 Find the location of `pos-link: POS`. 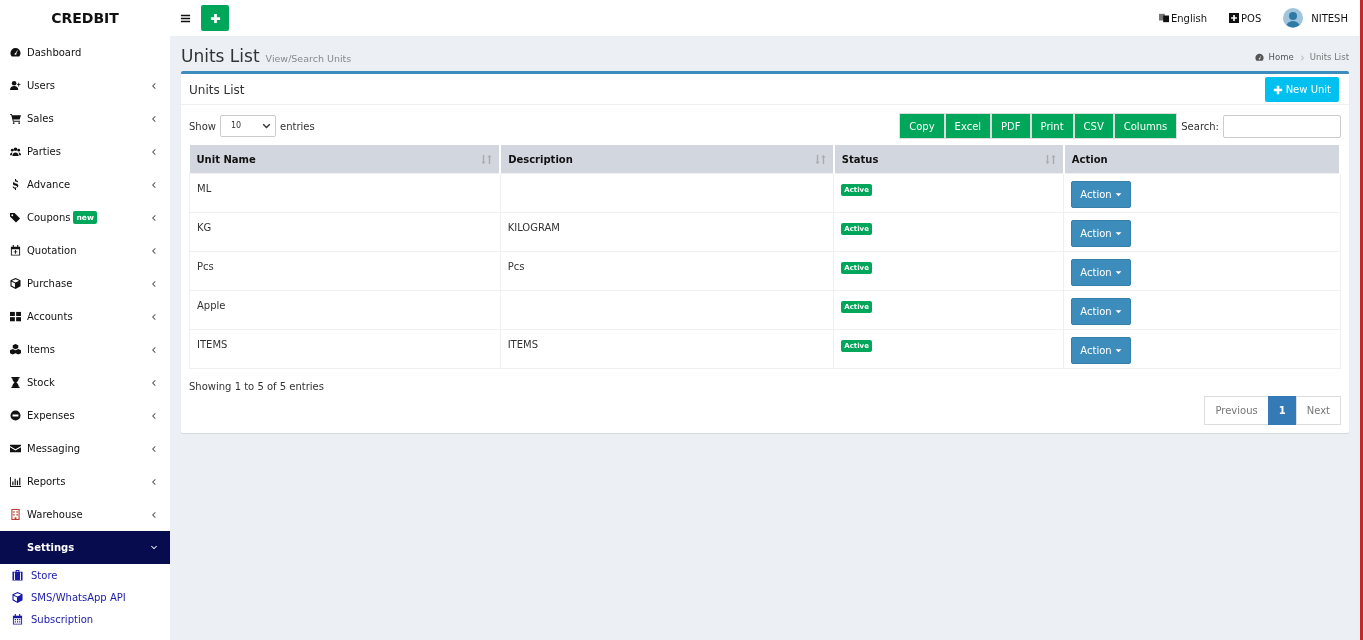

pos-link: POS is located at coordinates (1245, 18).